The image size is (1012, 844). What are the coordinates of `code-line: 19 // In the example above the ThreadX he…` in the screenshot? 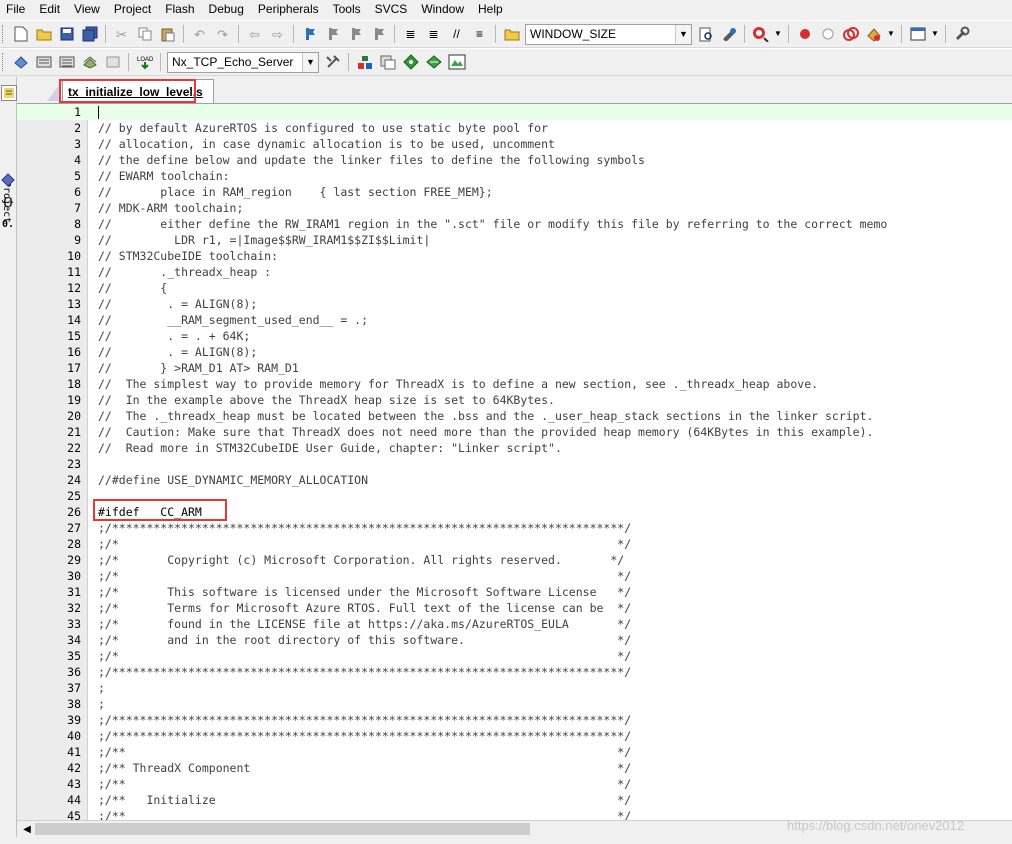 It's located at (514, 400).